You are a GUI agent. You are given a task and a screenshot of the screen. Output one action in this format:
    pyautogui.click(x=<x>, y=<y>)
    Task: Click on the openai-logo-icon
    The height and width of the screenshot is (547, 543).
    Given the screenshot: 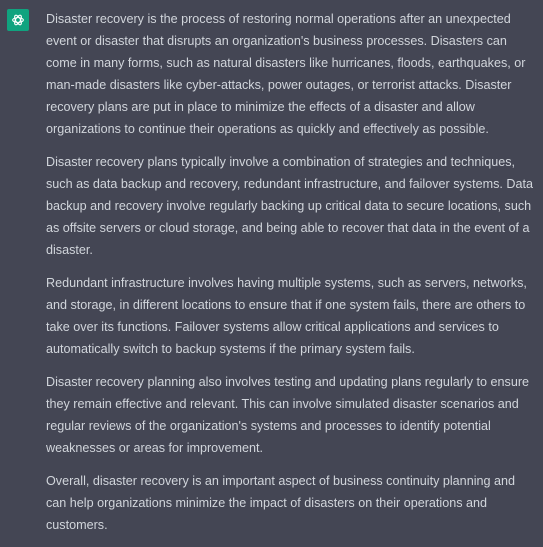 What is the action you would take?
    pyautogui.click(x=18, y=20)
    